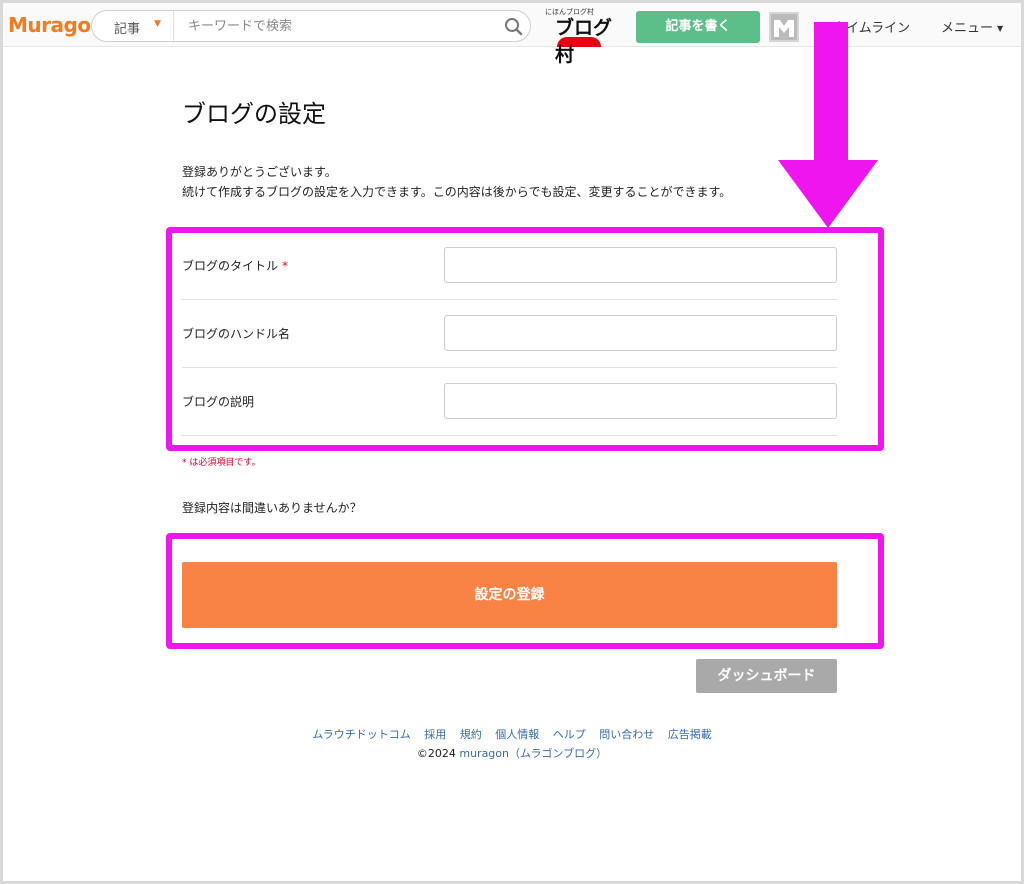 The image size is (1024, 884). What do you see at coordinates (766, 676) in the screenshot?
I see `dashboard-button: ダッシュボード` at bounding box center [766, 676].